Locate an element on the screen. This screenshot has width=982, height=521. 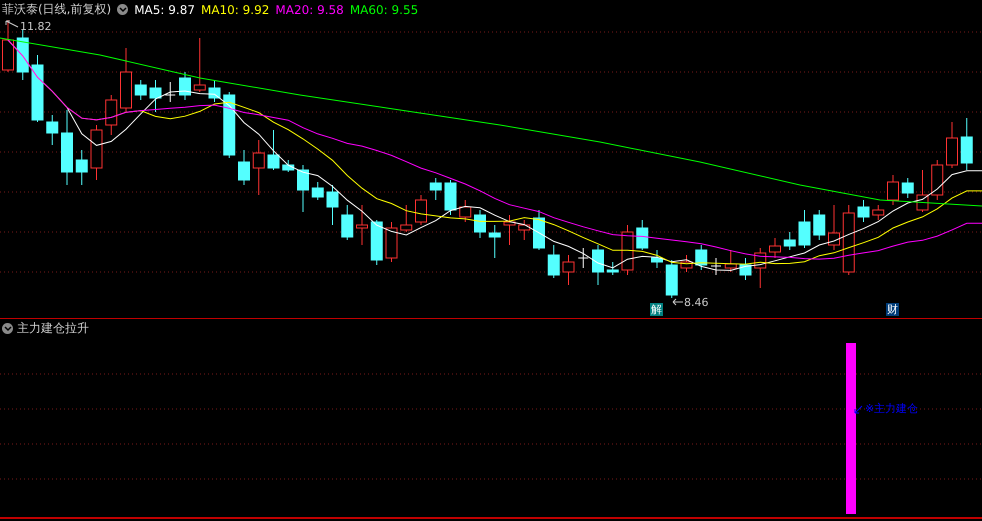
ma-value: MA10: 9.92 is located at coordinates (235, 9).